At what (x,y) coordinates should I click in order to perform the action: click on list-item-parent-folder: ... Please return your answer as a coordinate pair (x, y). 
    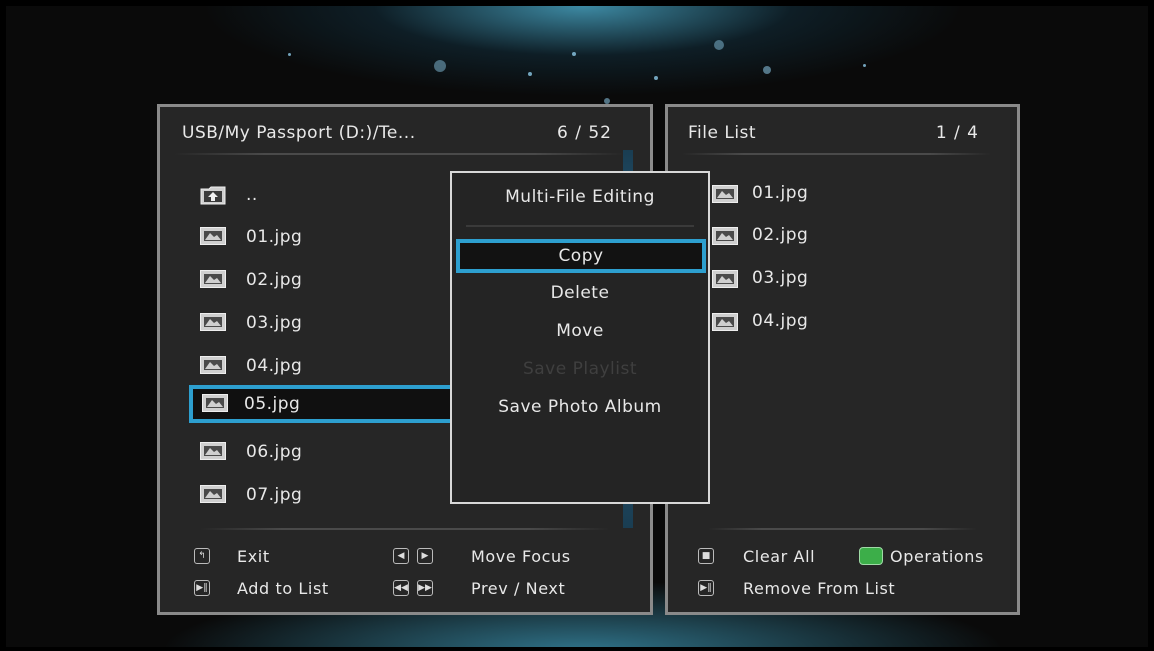
    Looking at the image, I should click on (316, 195).